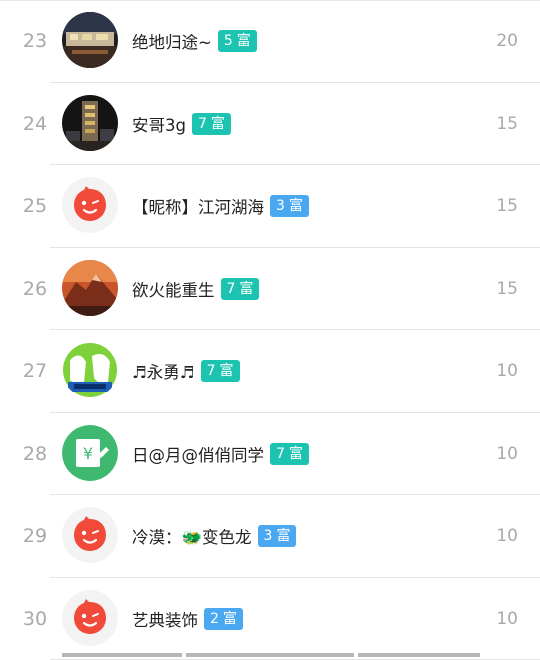 This screenshot has width=540, height=660. I want to click on list-item: 30 艺典装饰 2富 10, so click(270, 619).